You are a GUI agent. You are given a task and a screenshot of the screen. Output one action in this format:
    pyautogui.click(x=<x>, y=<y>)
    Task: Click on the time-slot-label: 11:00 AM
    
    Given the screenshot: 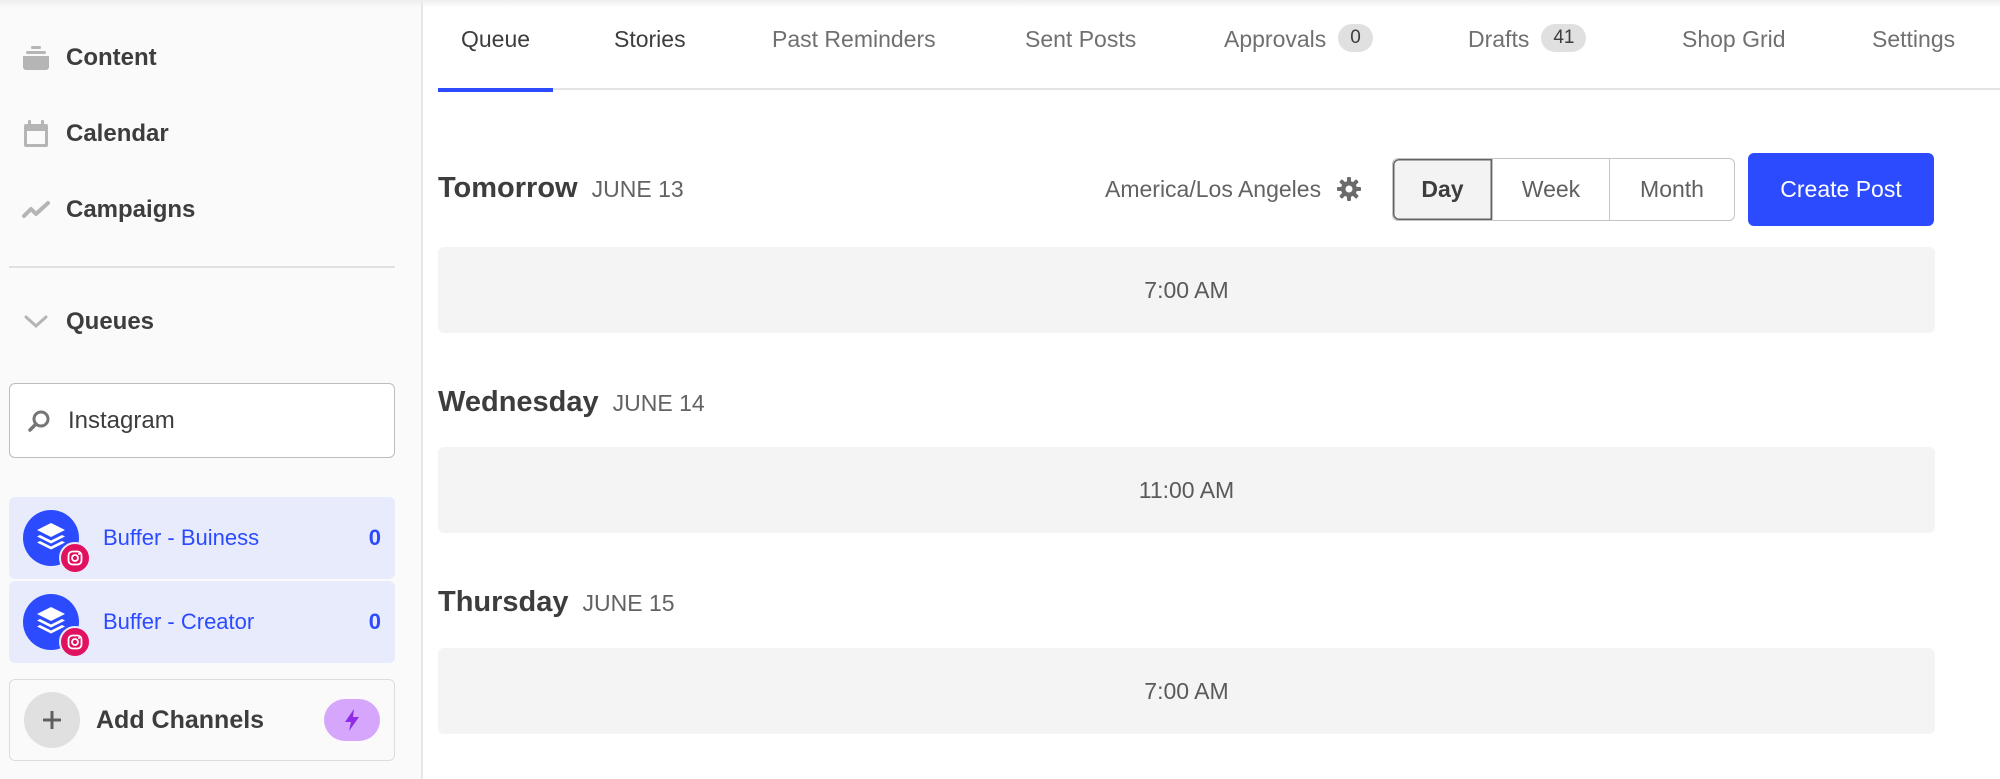 What is the action you would take?
    pyautogui.click(x=1186, y=489)
    